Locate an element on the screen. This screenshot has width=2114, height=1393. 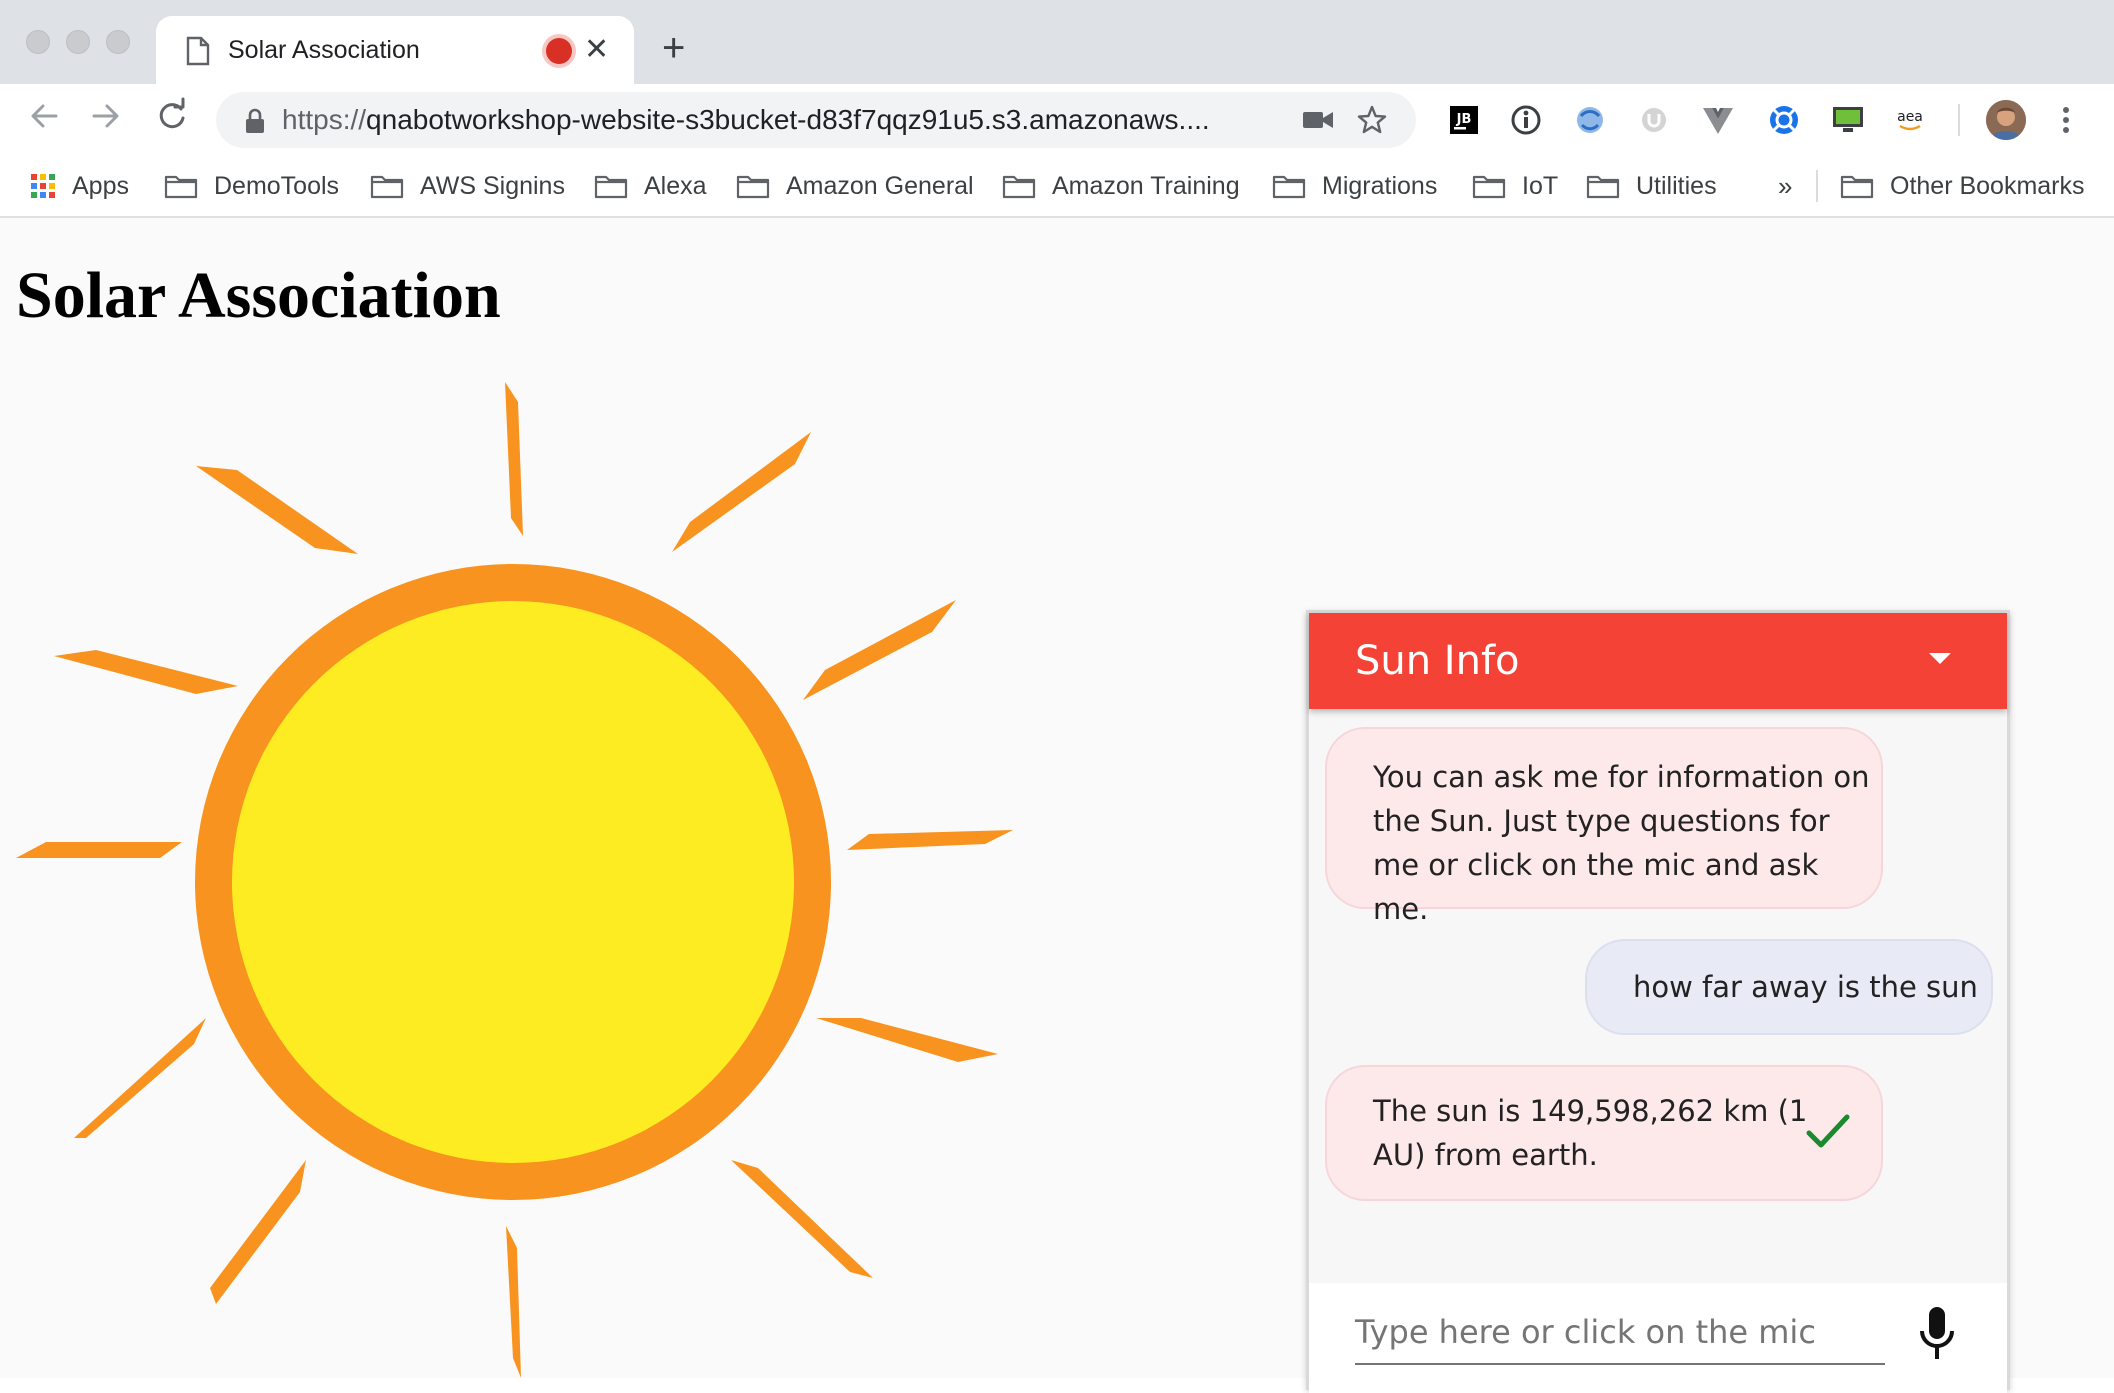
chat-input-placeholder: Type here or click on the mic is located at coordinates (1585, 1332).